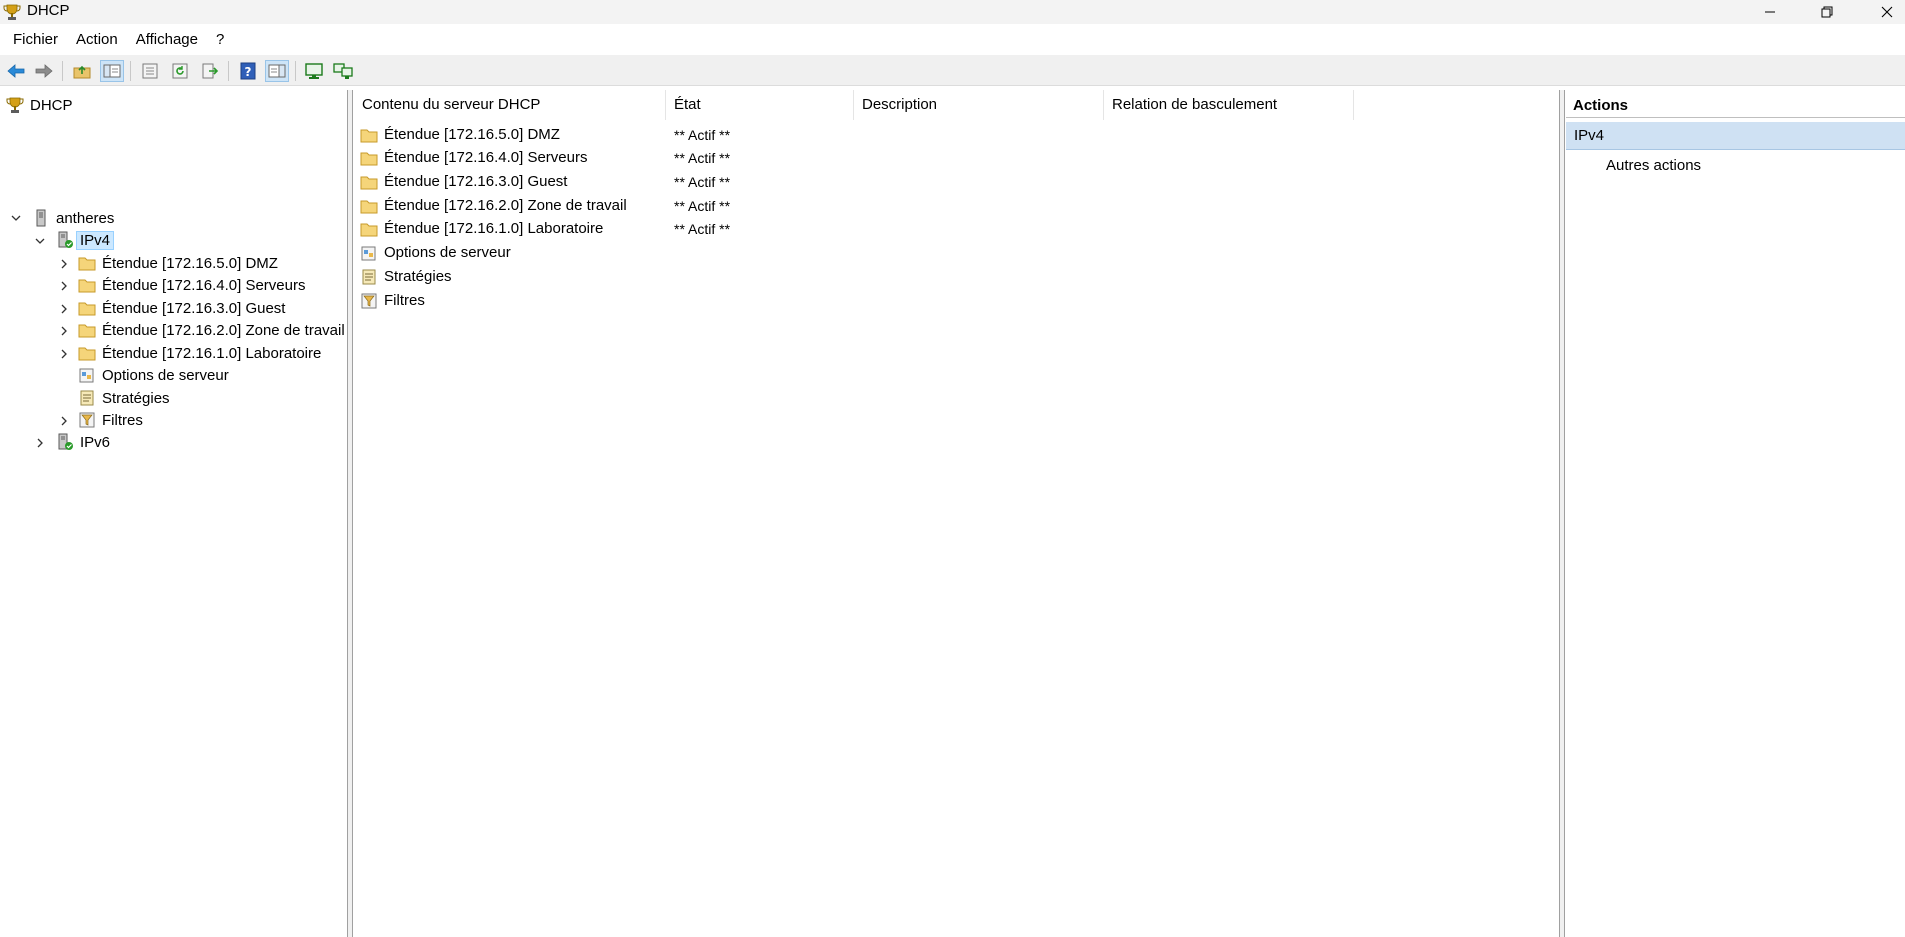 The height and width of the screenshot is (937, 1905). I want to click on dhcp-trophy-icon, so click(15, 105).